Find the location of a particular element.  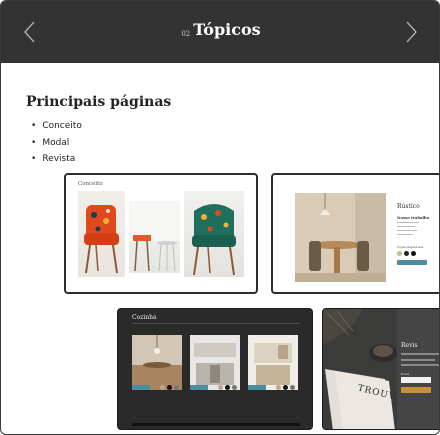

slide-title-text: Tópicos is located at coordinates (227, 29).